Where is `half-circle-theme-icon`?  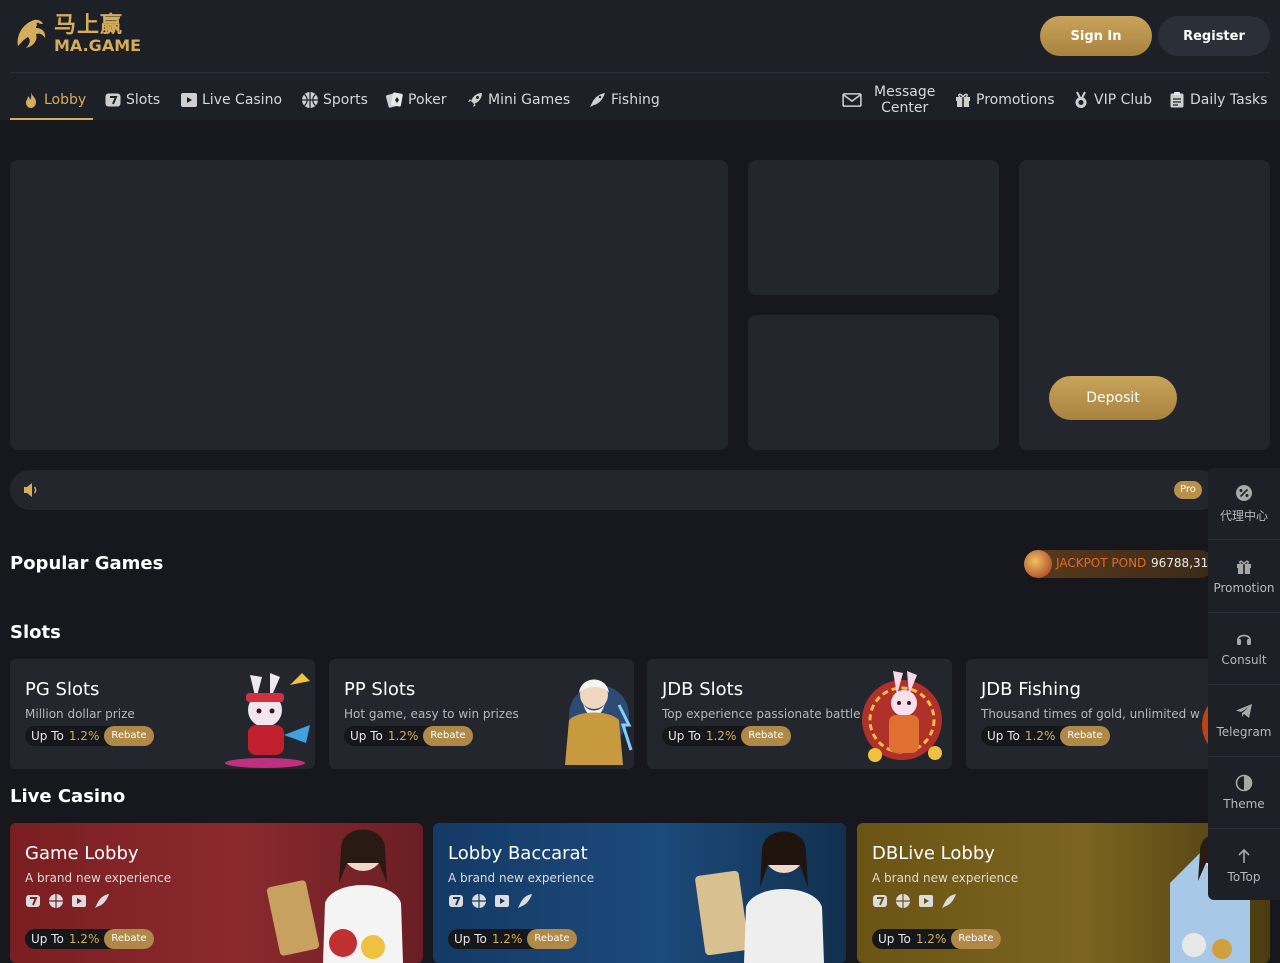
half-circle-theme-icon is located at coordinates (1244, 783).